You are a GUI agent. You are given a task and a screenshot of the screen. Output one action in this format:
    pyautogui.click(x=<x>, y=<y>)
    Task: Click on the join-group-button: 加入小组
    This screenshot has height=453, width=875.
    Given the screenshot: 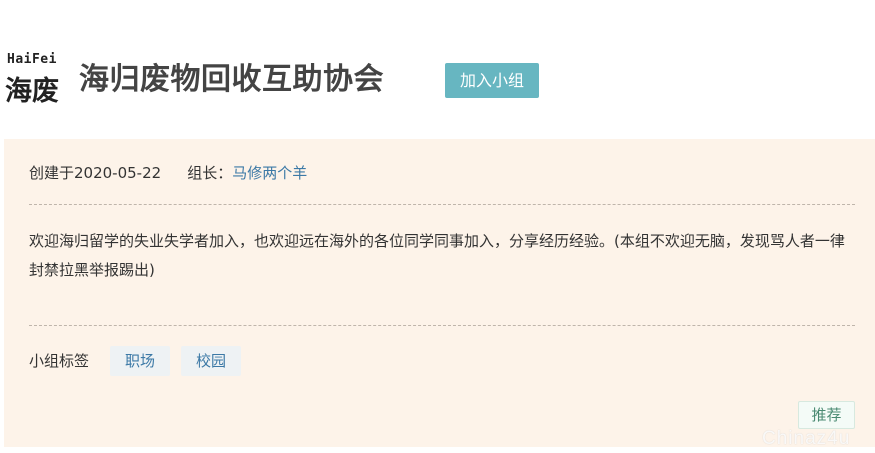 What is the action you would take?
    pyautogui.click(x=492, y=80)
    